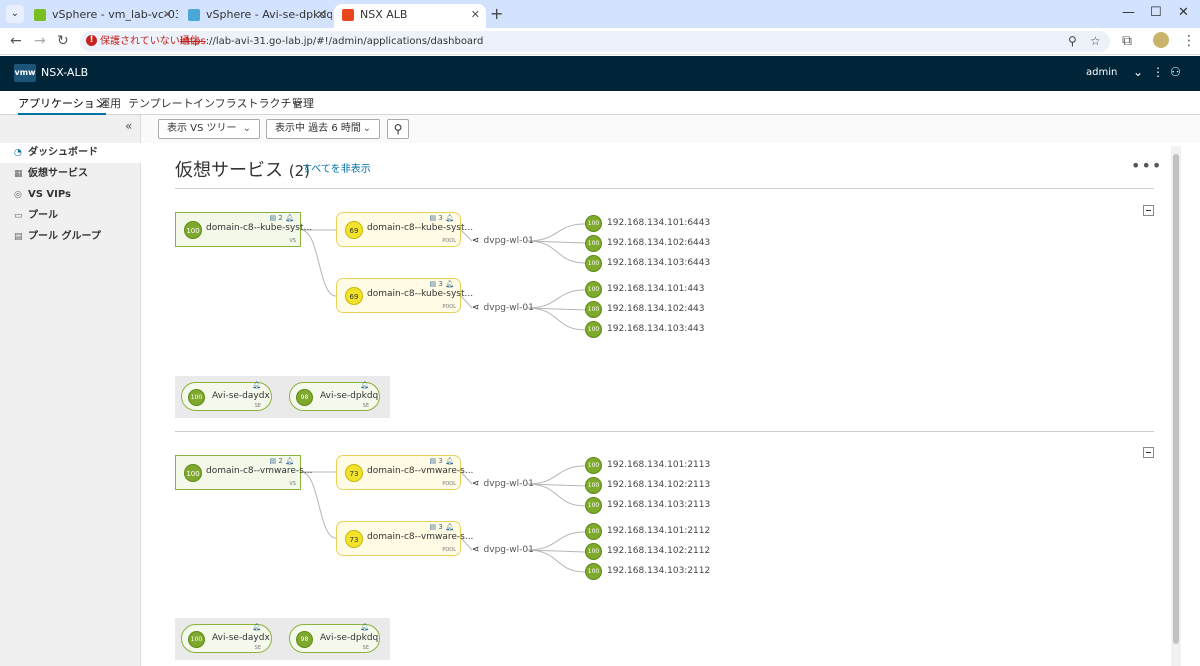 This screenshot has width=1200, height=666. I want to click on page-title-text: 仮想サービス, so click(229, 170).